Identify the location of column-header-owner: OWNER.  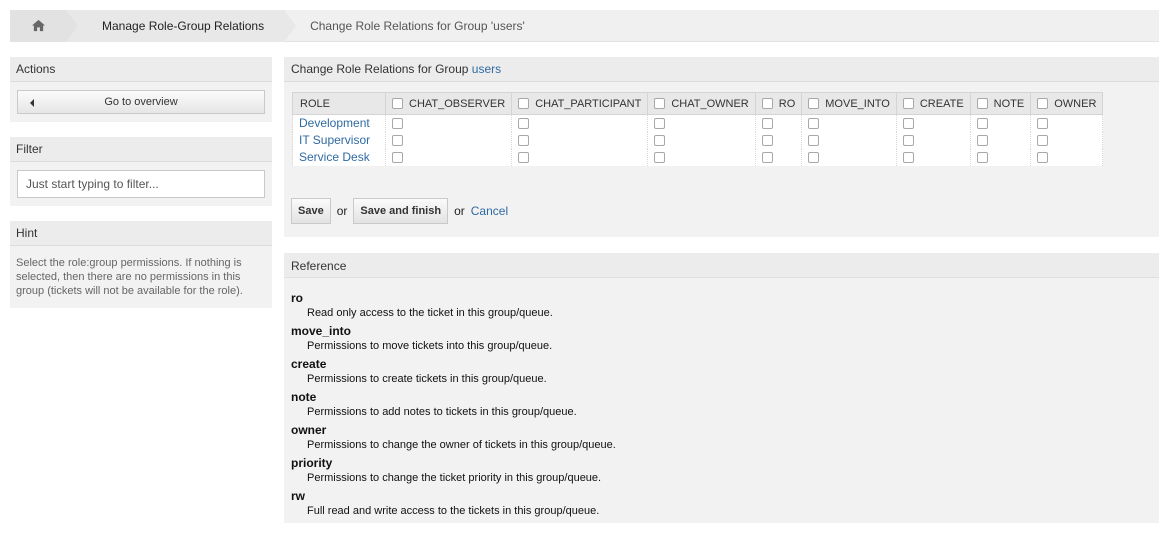
(1067, 103).